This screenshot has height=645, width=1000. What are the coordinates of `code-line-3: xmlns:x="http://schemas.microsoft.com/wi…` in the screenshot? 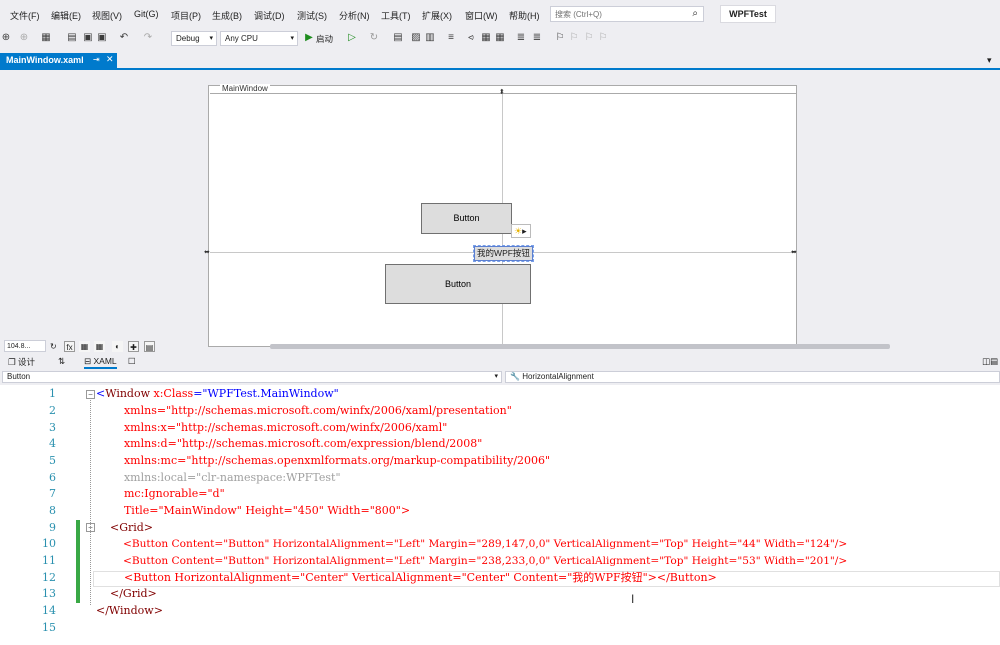 It's located at (271, 428).